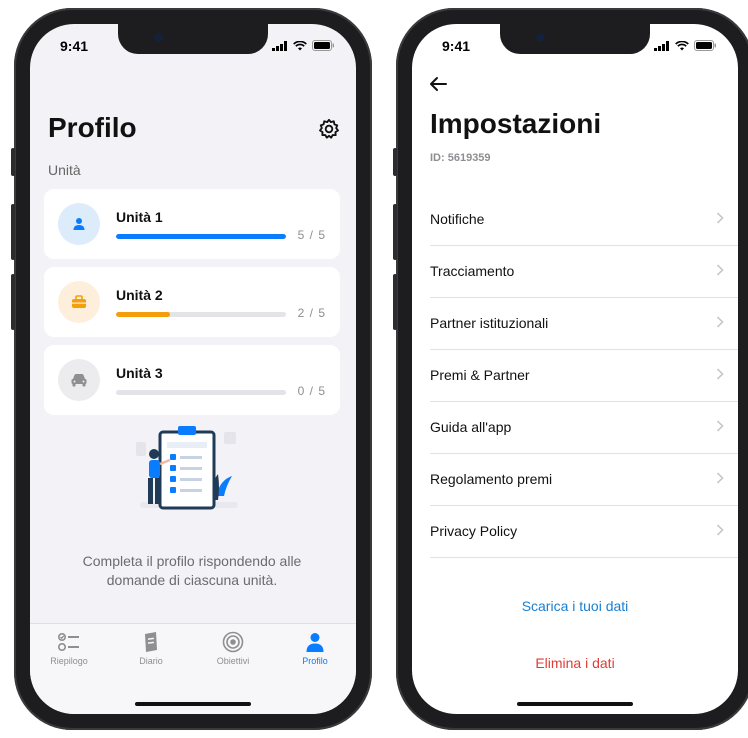 Image resolution: width=748 pixels, height=738 pixels. What do you see at coordinates (584, 531) in the screenshot?
I see `menu-item-privacy-policy: Privacy Policy` at bounding box center [584, 531].